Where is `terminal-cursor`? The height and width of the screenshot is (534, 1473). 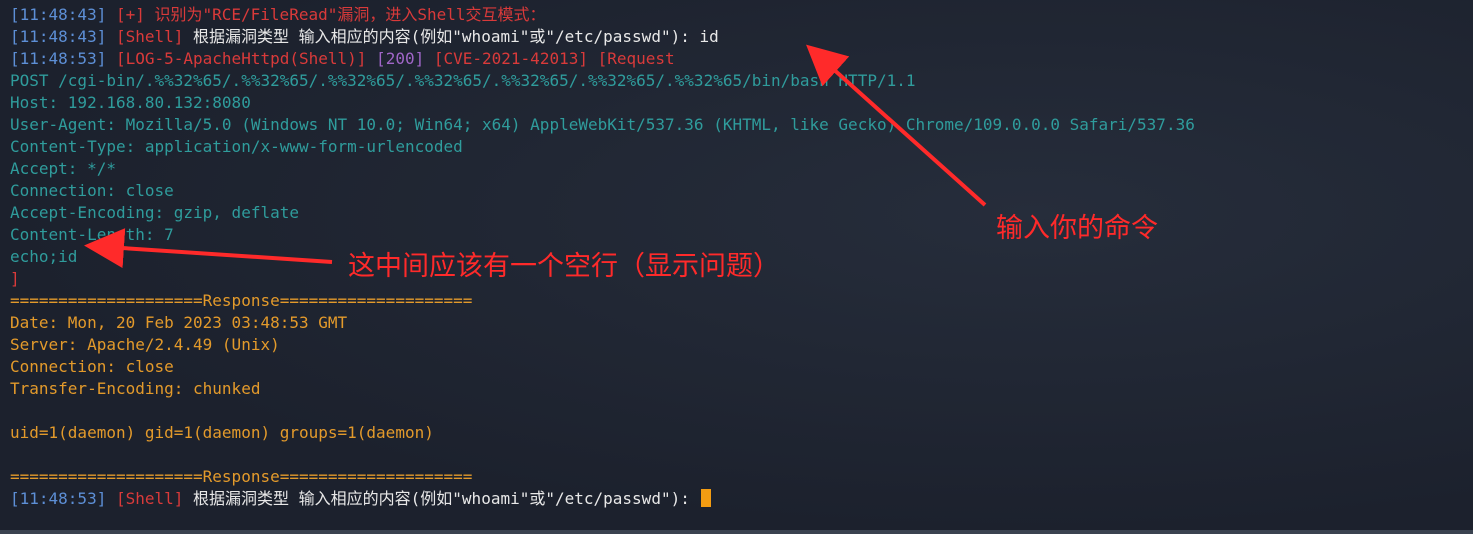 terminal-cursor is located at coordinates (706, 498).